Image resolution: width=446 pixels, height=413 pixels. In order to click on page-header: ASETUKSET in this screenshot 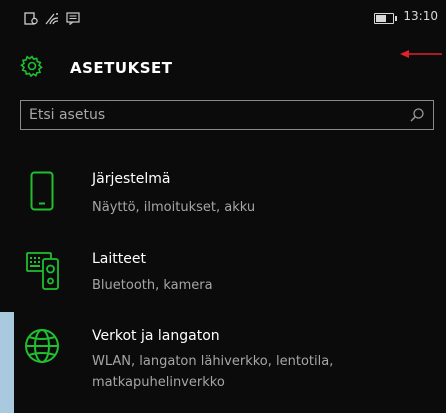, I will do `click(96, 68)`.